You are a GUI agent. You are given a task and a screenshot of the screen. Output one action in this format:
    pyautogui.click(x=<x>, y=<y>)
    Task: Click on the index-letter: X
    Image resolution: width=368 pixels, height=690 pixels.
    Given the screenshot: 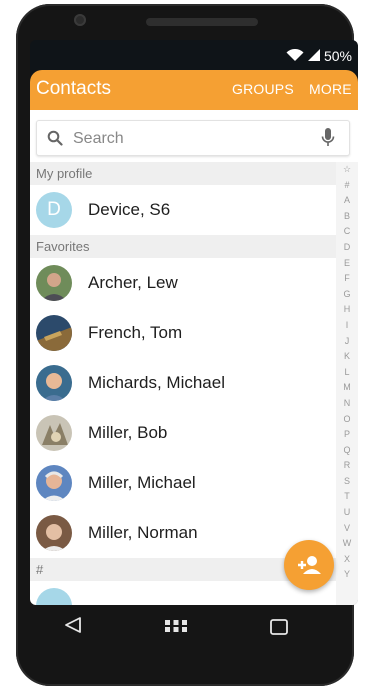 What is the action you would take?
    pyautogui.click(x=347, y=560)
    